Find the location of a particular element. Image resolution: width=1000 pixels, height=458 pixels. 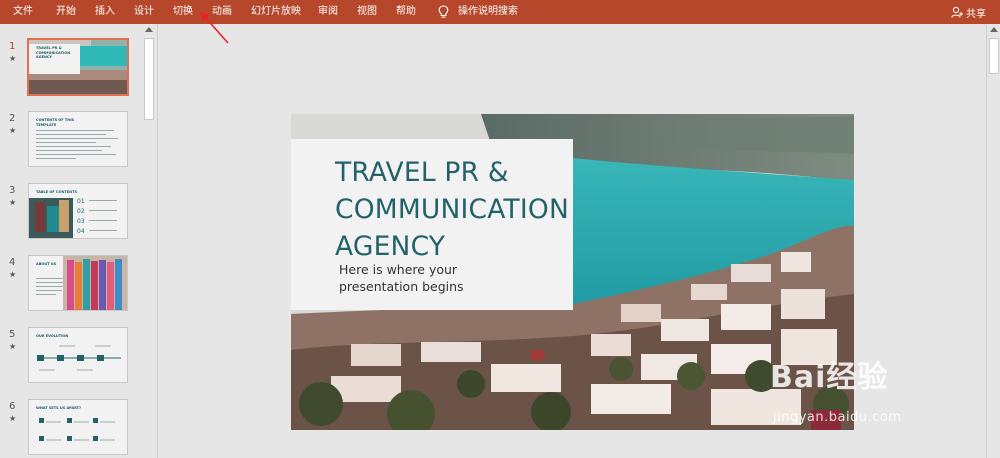

menu-design: 设计 is located at coordinates (144, 12).